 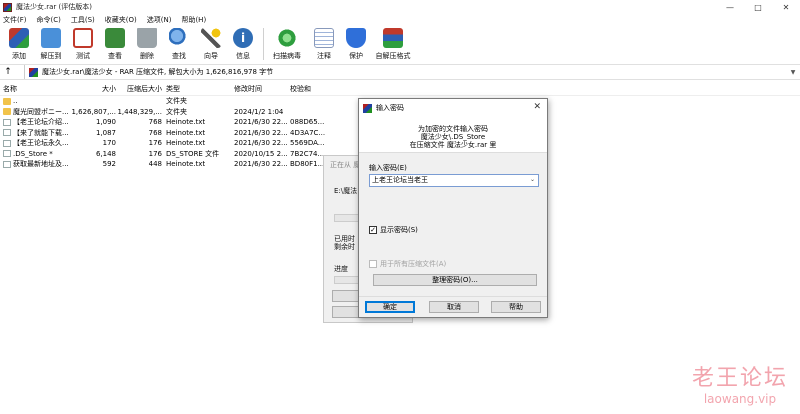 I want to click on column-packed: 压缩后大小, so click(x=139, y=89).